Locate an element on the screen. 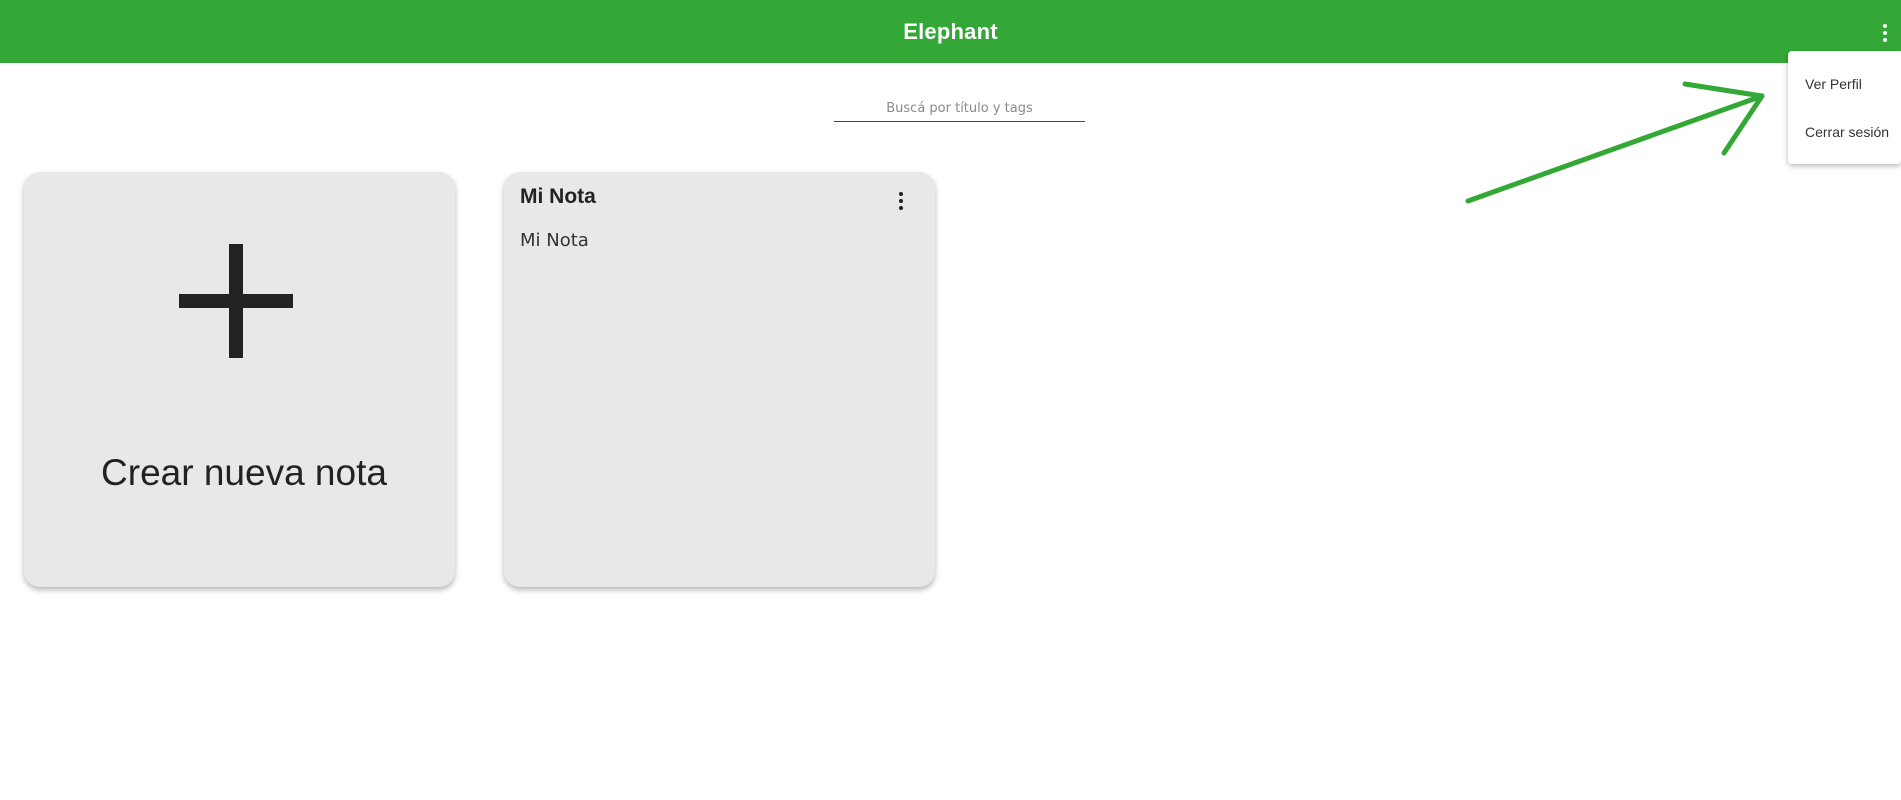 The width and height of the screenshot is (1901, 800). create-note-card: Crear nueva nota is located at coordinates (239, 379).